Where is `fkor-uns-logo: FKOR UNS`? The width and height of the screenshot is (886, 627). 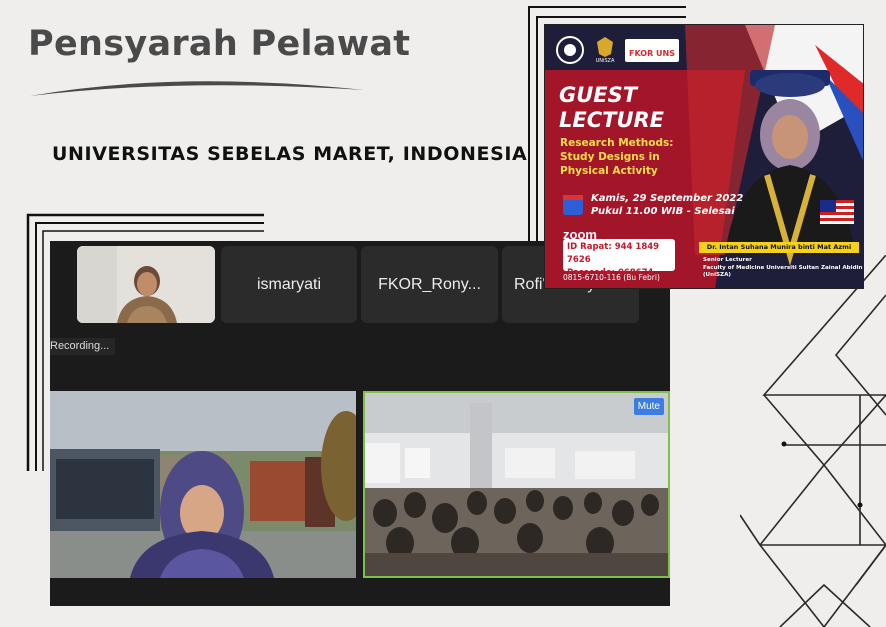 fkor-uns-logo: FKOR UNS is located at coordinates (652, 50).